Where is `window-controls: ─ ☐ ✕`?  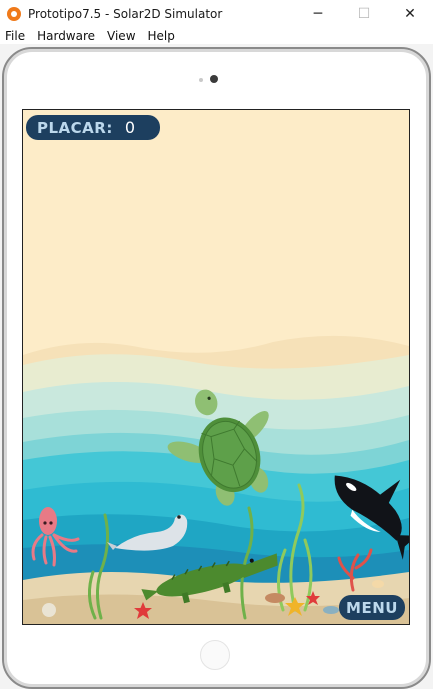 window-controls: ─ ☐ ✕ is located at coordinates (364, 13).